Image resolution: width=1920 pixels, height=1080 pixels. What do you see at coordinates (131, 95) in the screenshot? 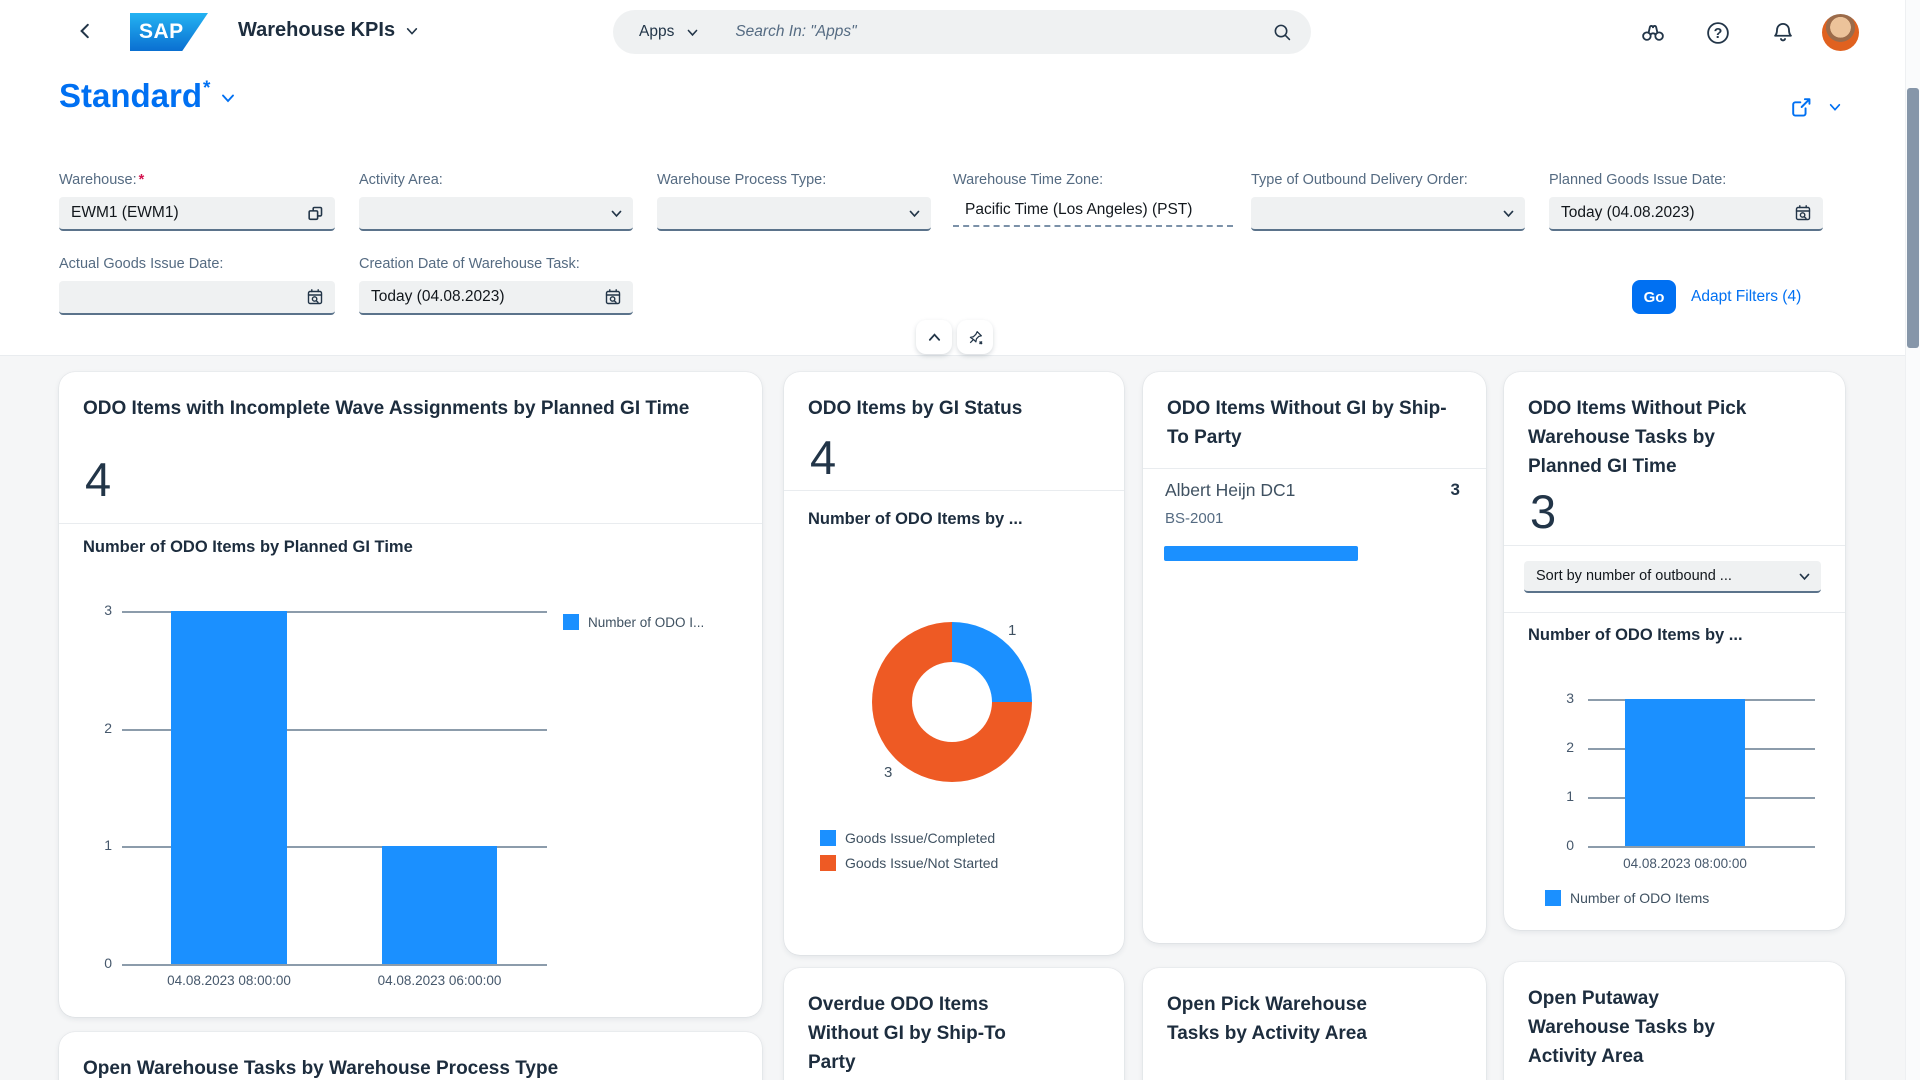
I see `page-title: Standard` at bounding box center [131, 95].